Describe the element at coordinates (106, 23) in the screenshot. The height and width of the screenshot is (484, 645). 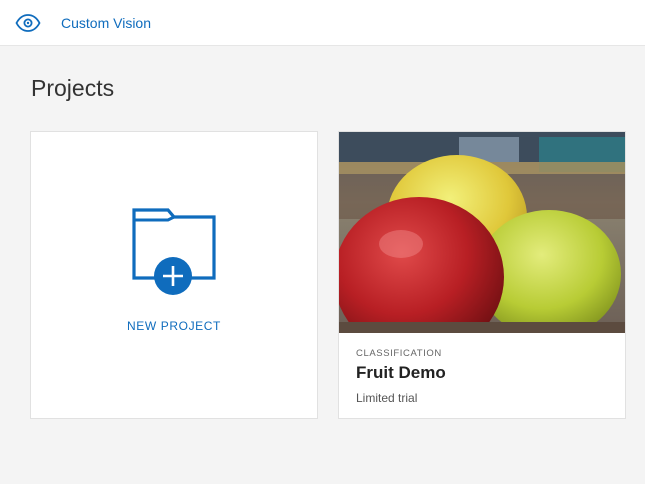
I see `app-title-link: Custom Vision` at that location.